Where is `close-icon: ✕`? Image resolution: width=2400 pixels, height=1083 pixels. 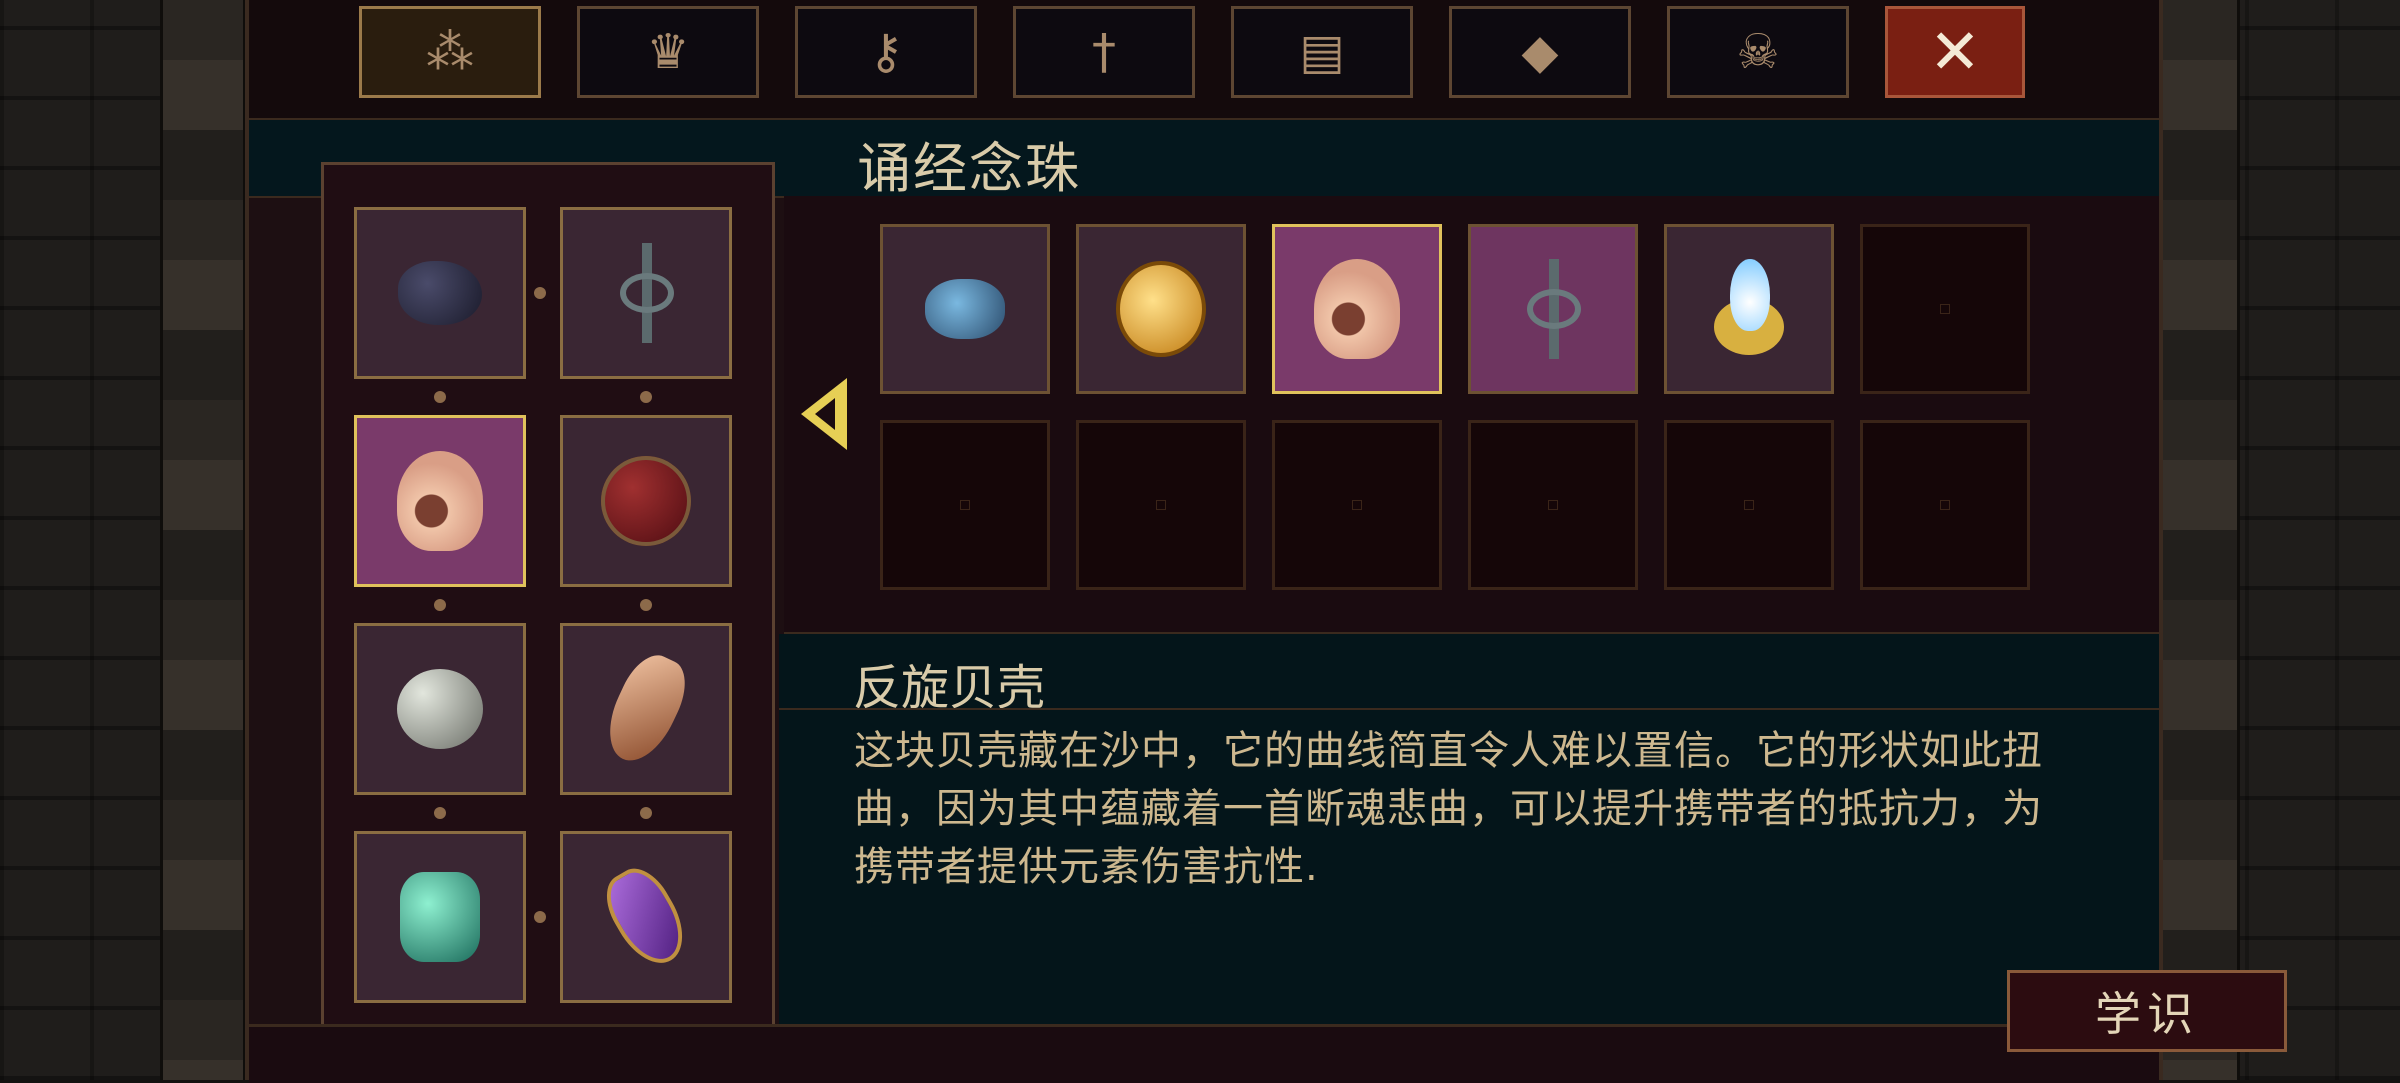
close-icon: ✕ is located at coordinates (1955, 51).